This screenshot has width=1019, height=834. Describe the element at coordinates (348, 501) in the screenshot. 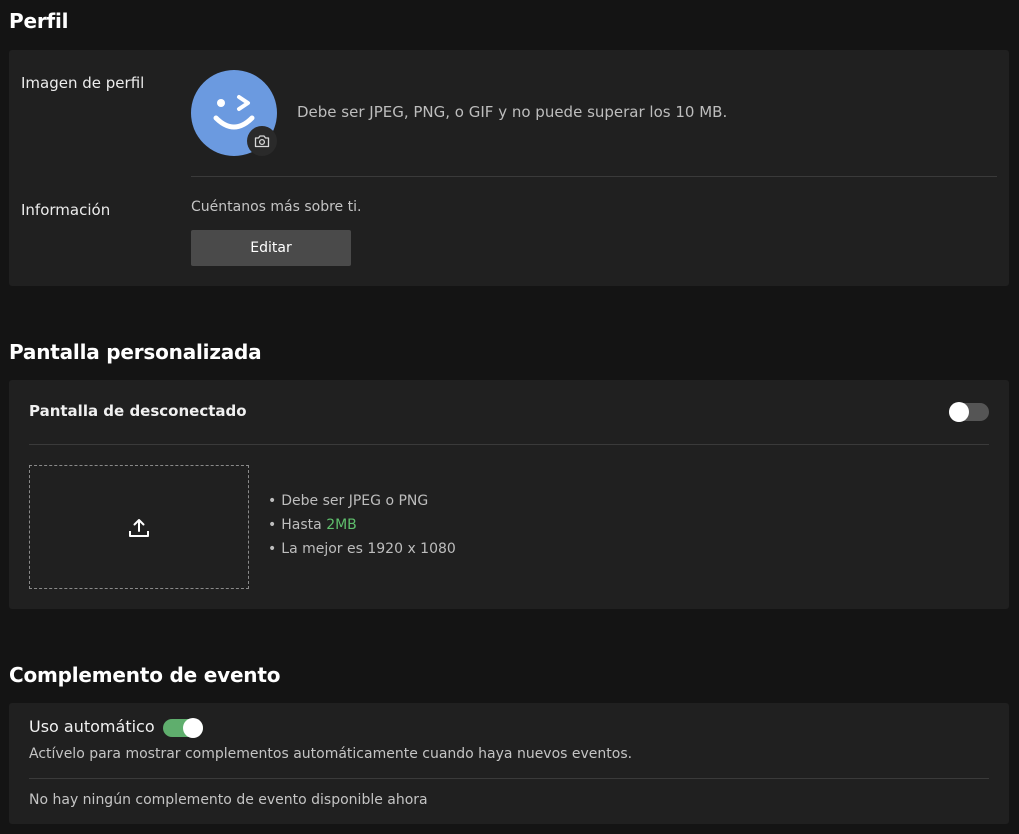

I see `requirement-format: • Debe ser JPEG o PNG` at that location.